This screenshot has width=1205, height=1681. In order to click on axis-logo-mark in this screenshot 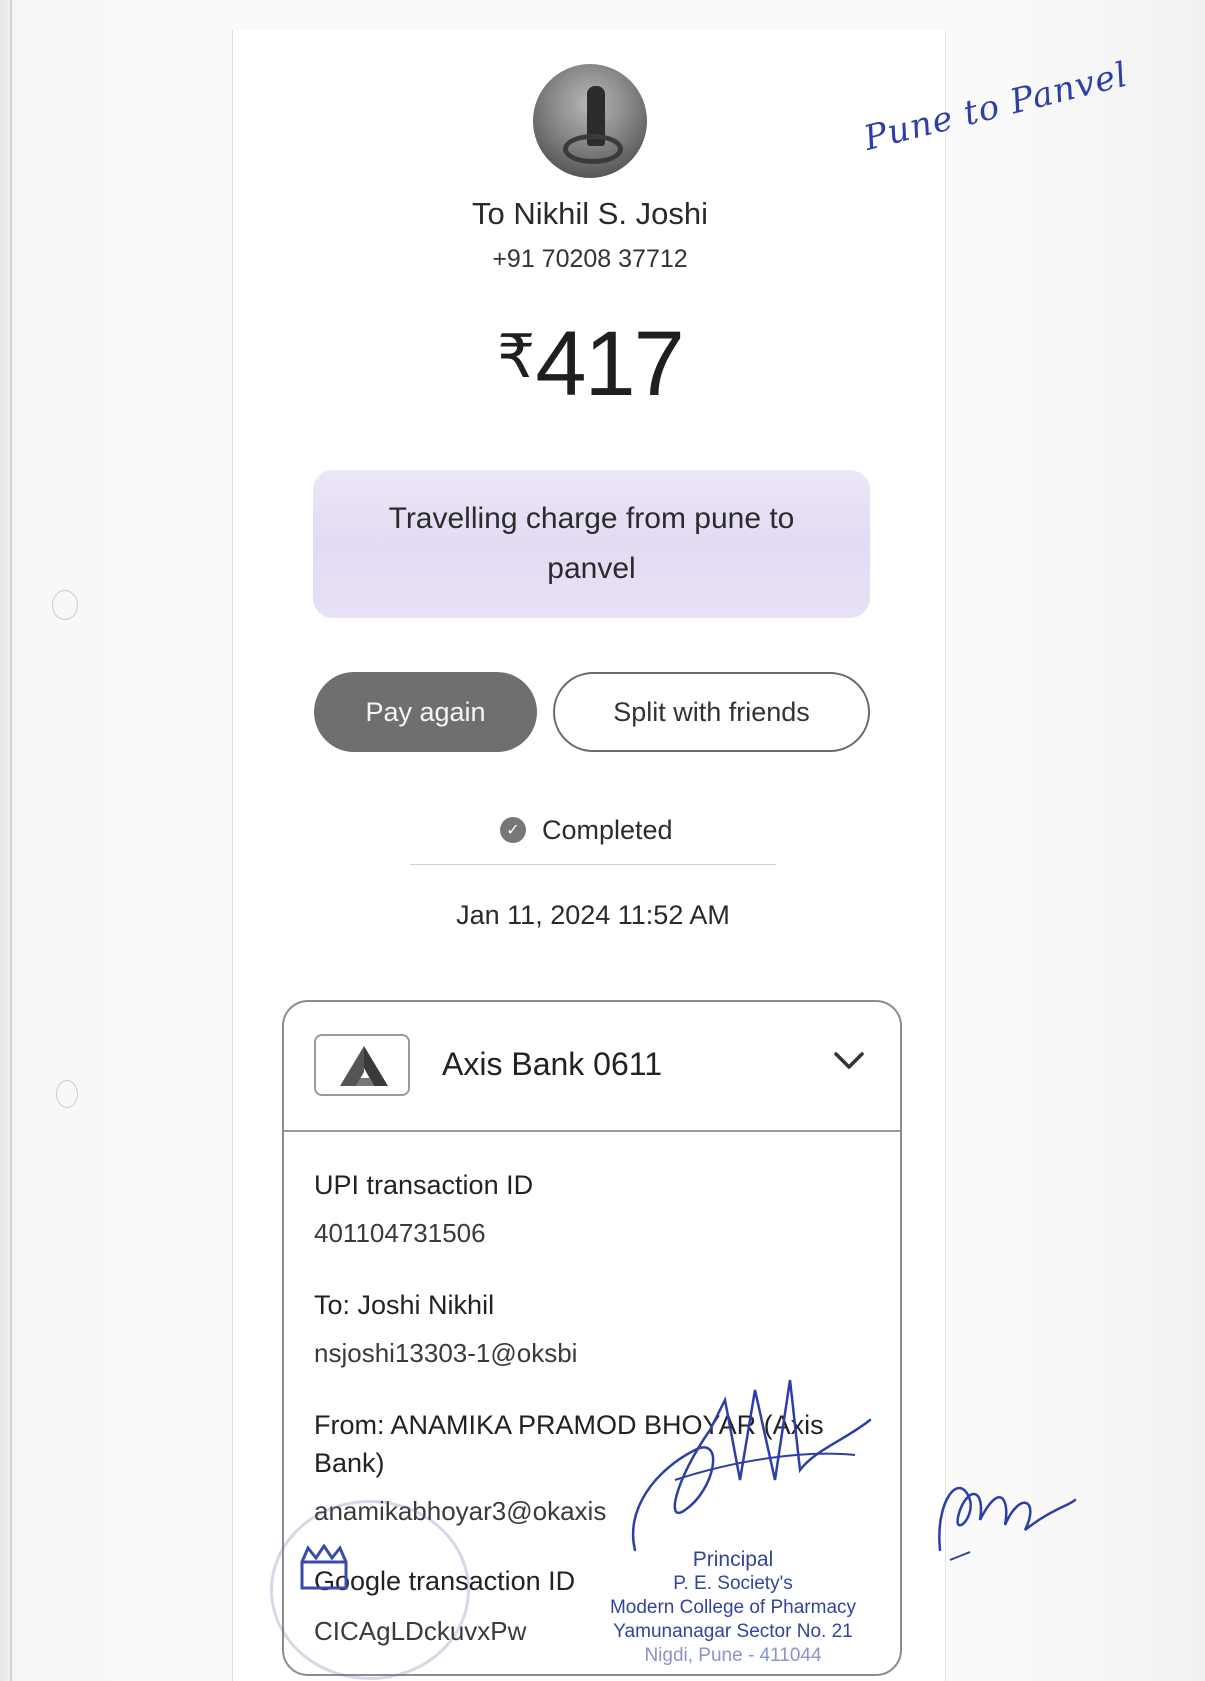, I will do `click(364, 1066)`.